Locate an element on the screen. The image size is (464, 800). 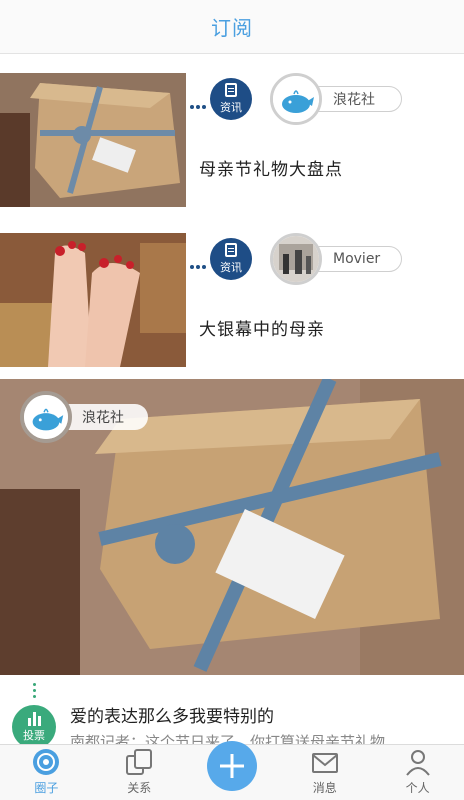
movier-logo-icon is located at coordinates (296, 259).